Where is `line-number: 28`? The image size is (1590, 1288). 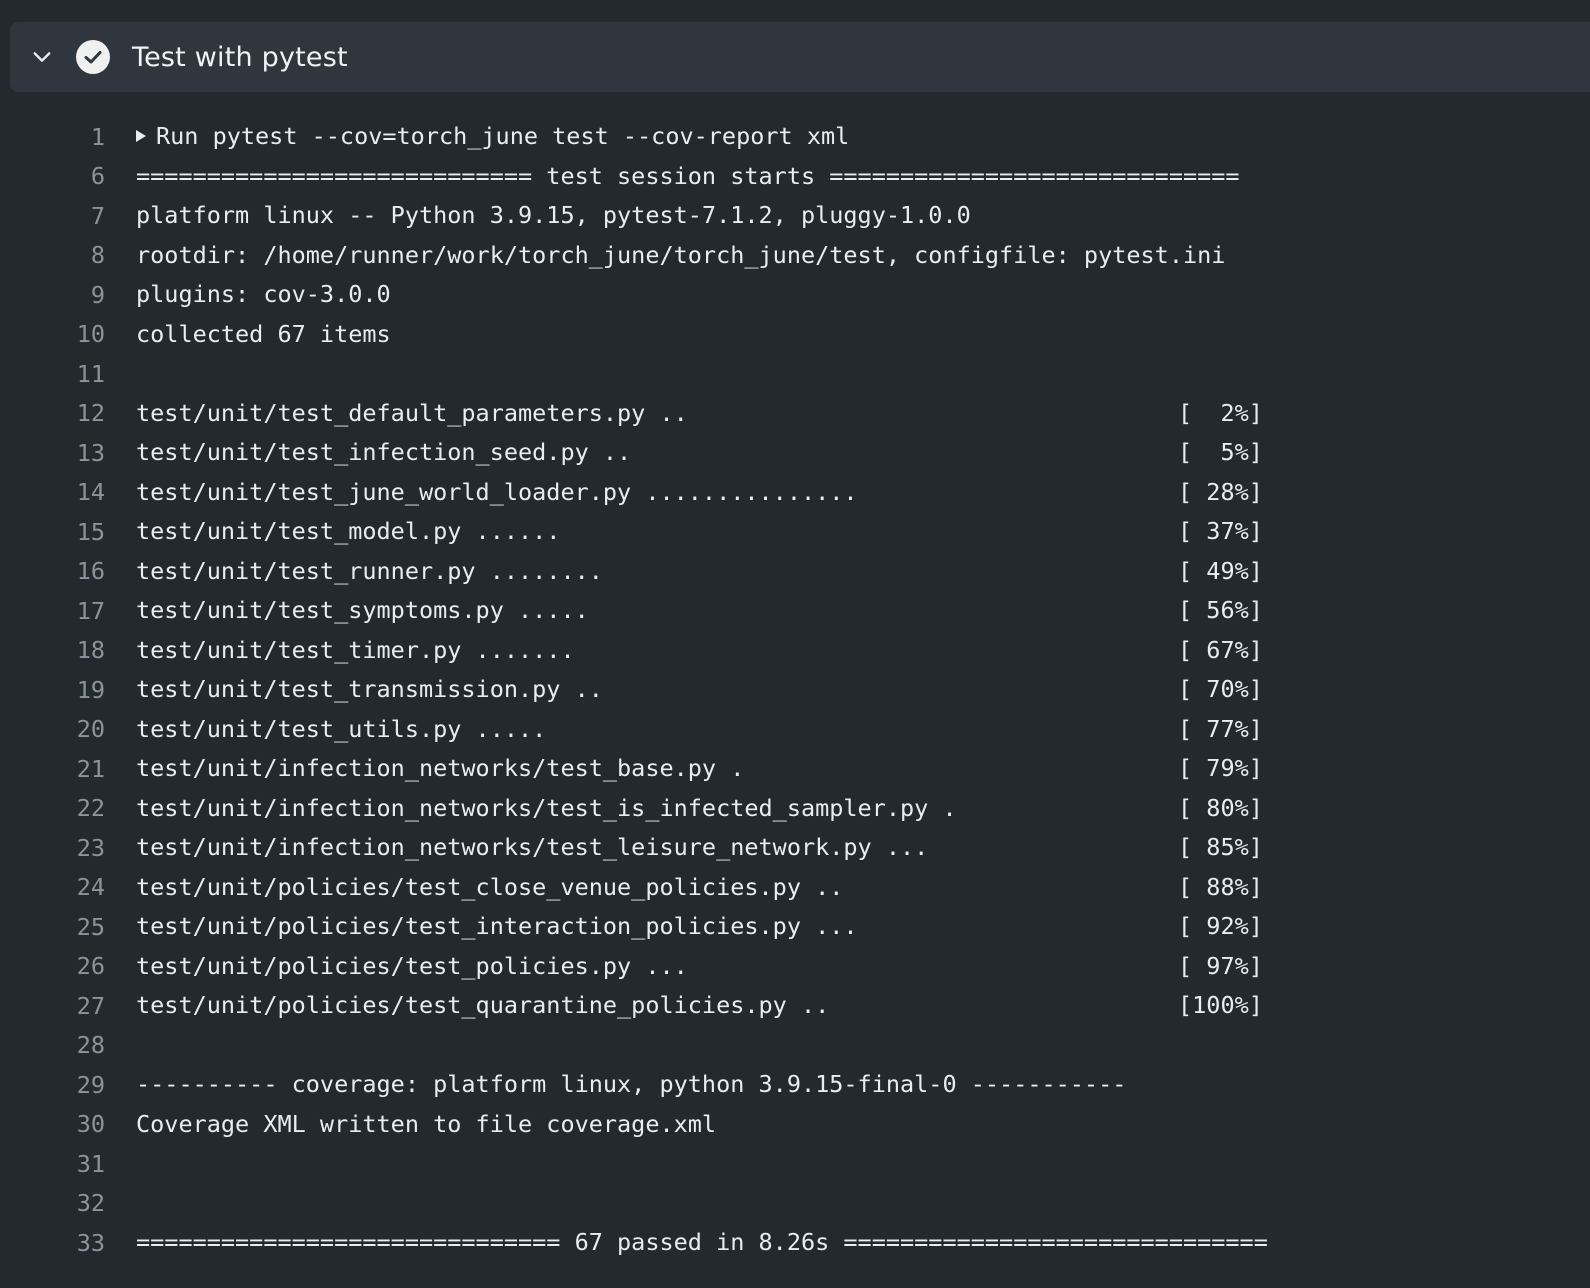
line-number: 28 is located at coordinates (52, 1045).